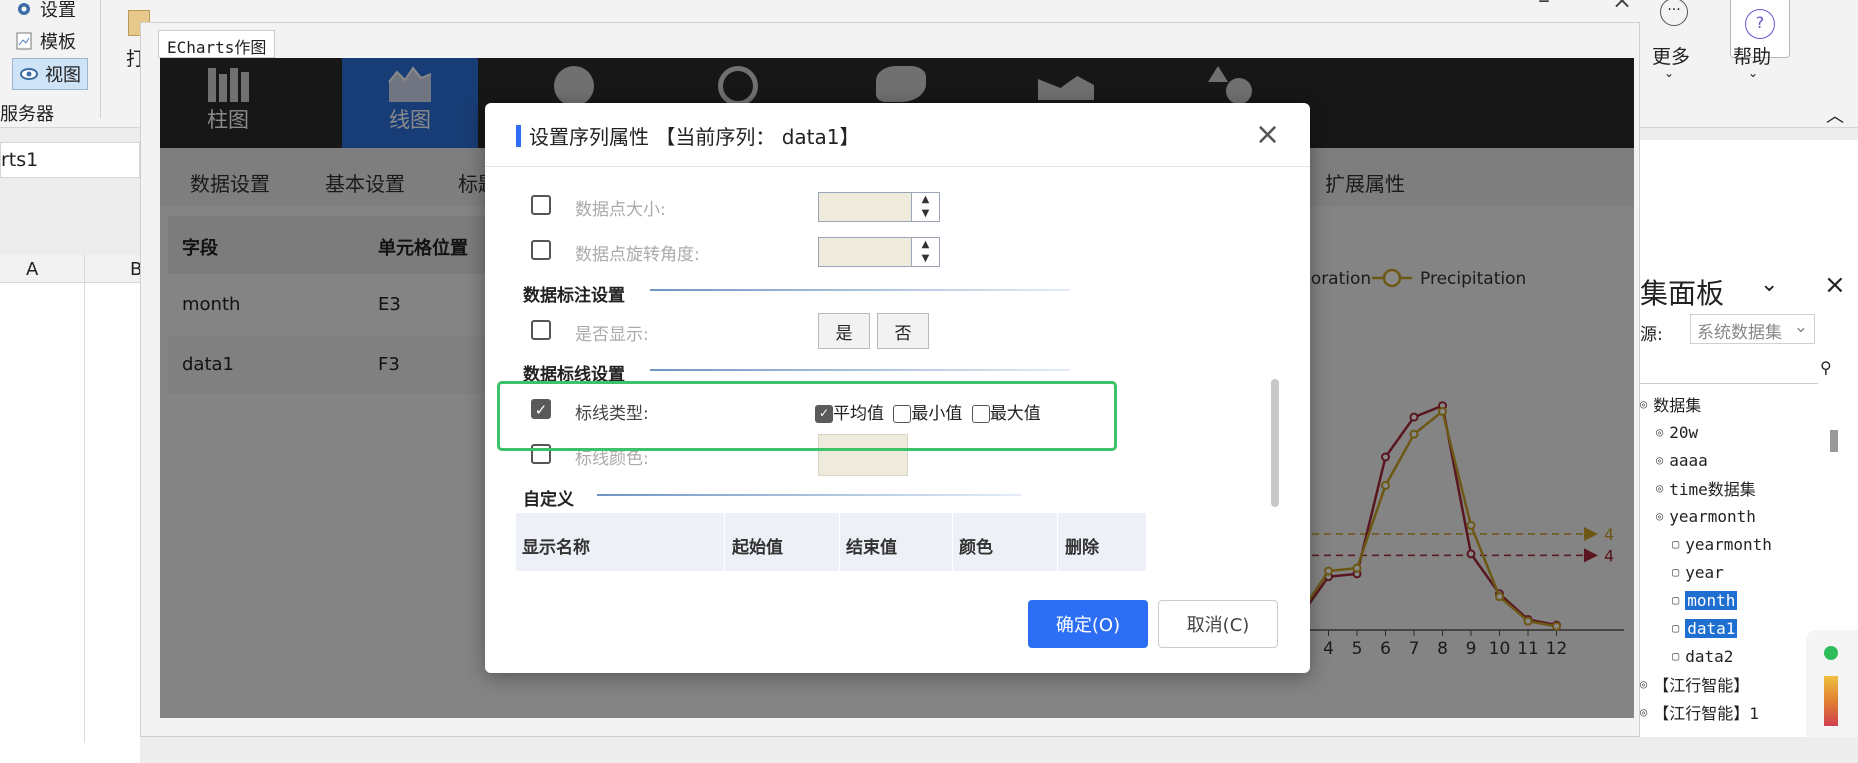 This screenshot has height=763, width=1858. What do you see at coordinates (1739, 333) in the screenshot?
I see `source-select-value: 系统数据集` at bounding box center [1739, 333].